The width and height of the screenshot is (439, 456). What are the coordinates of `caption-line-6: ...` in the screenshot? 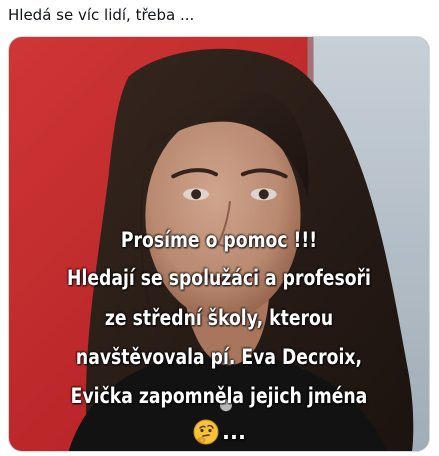 It's located at (219, 432).